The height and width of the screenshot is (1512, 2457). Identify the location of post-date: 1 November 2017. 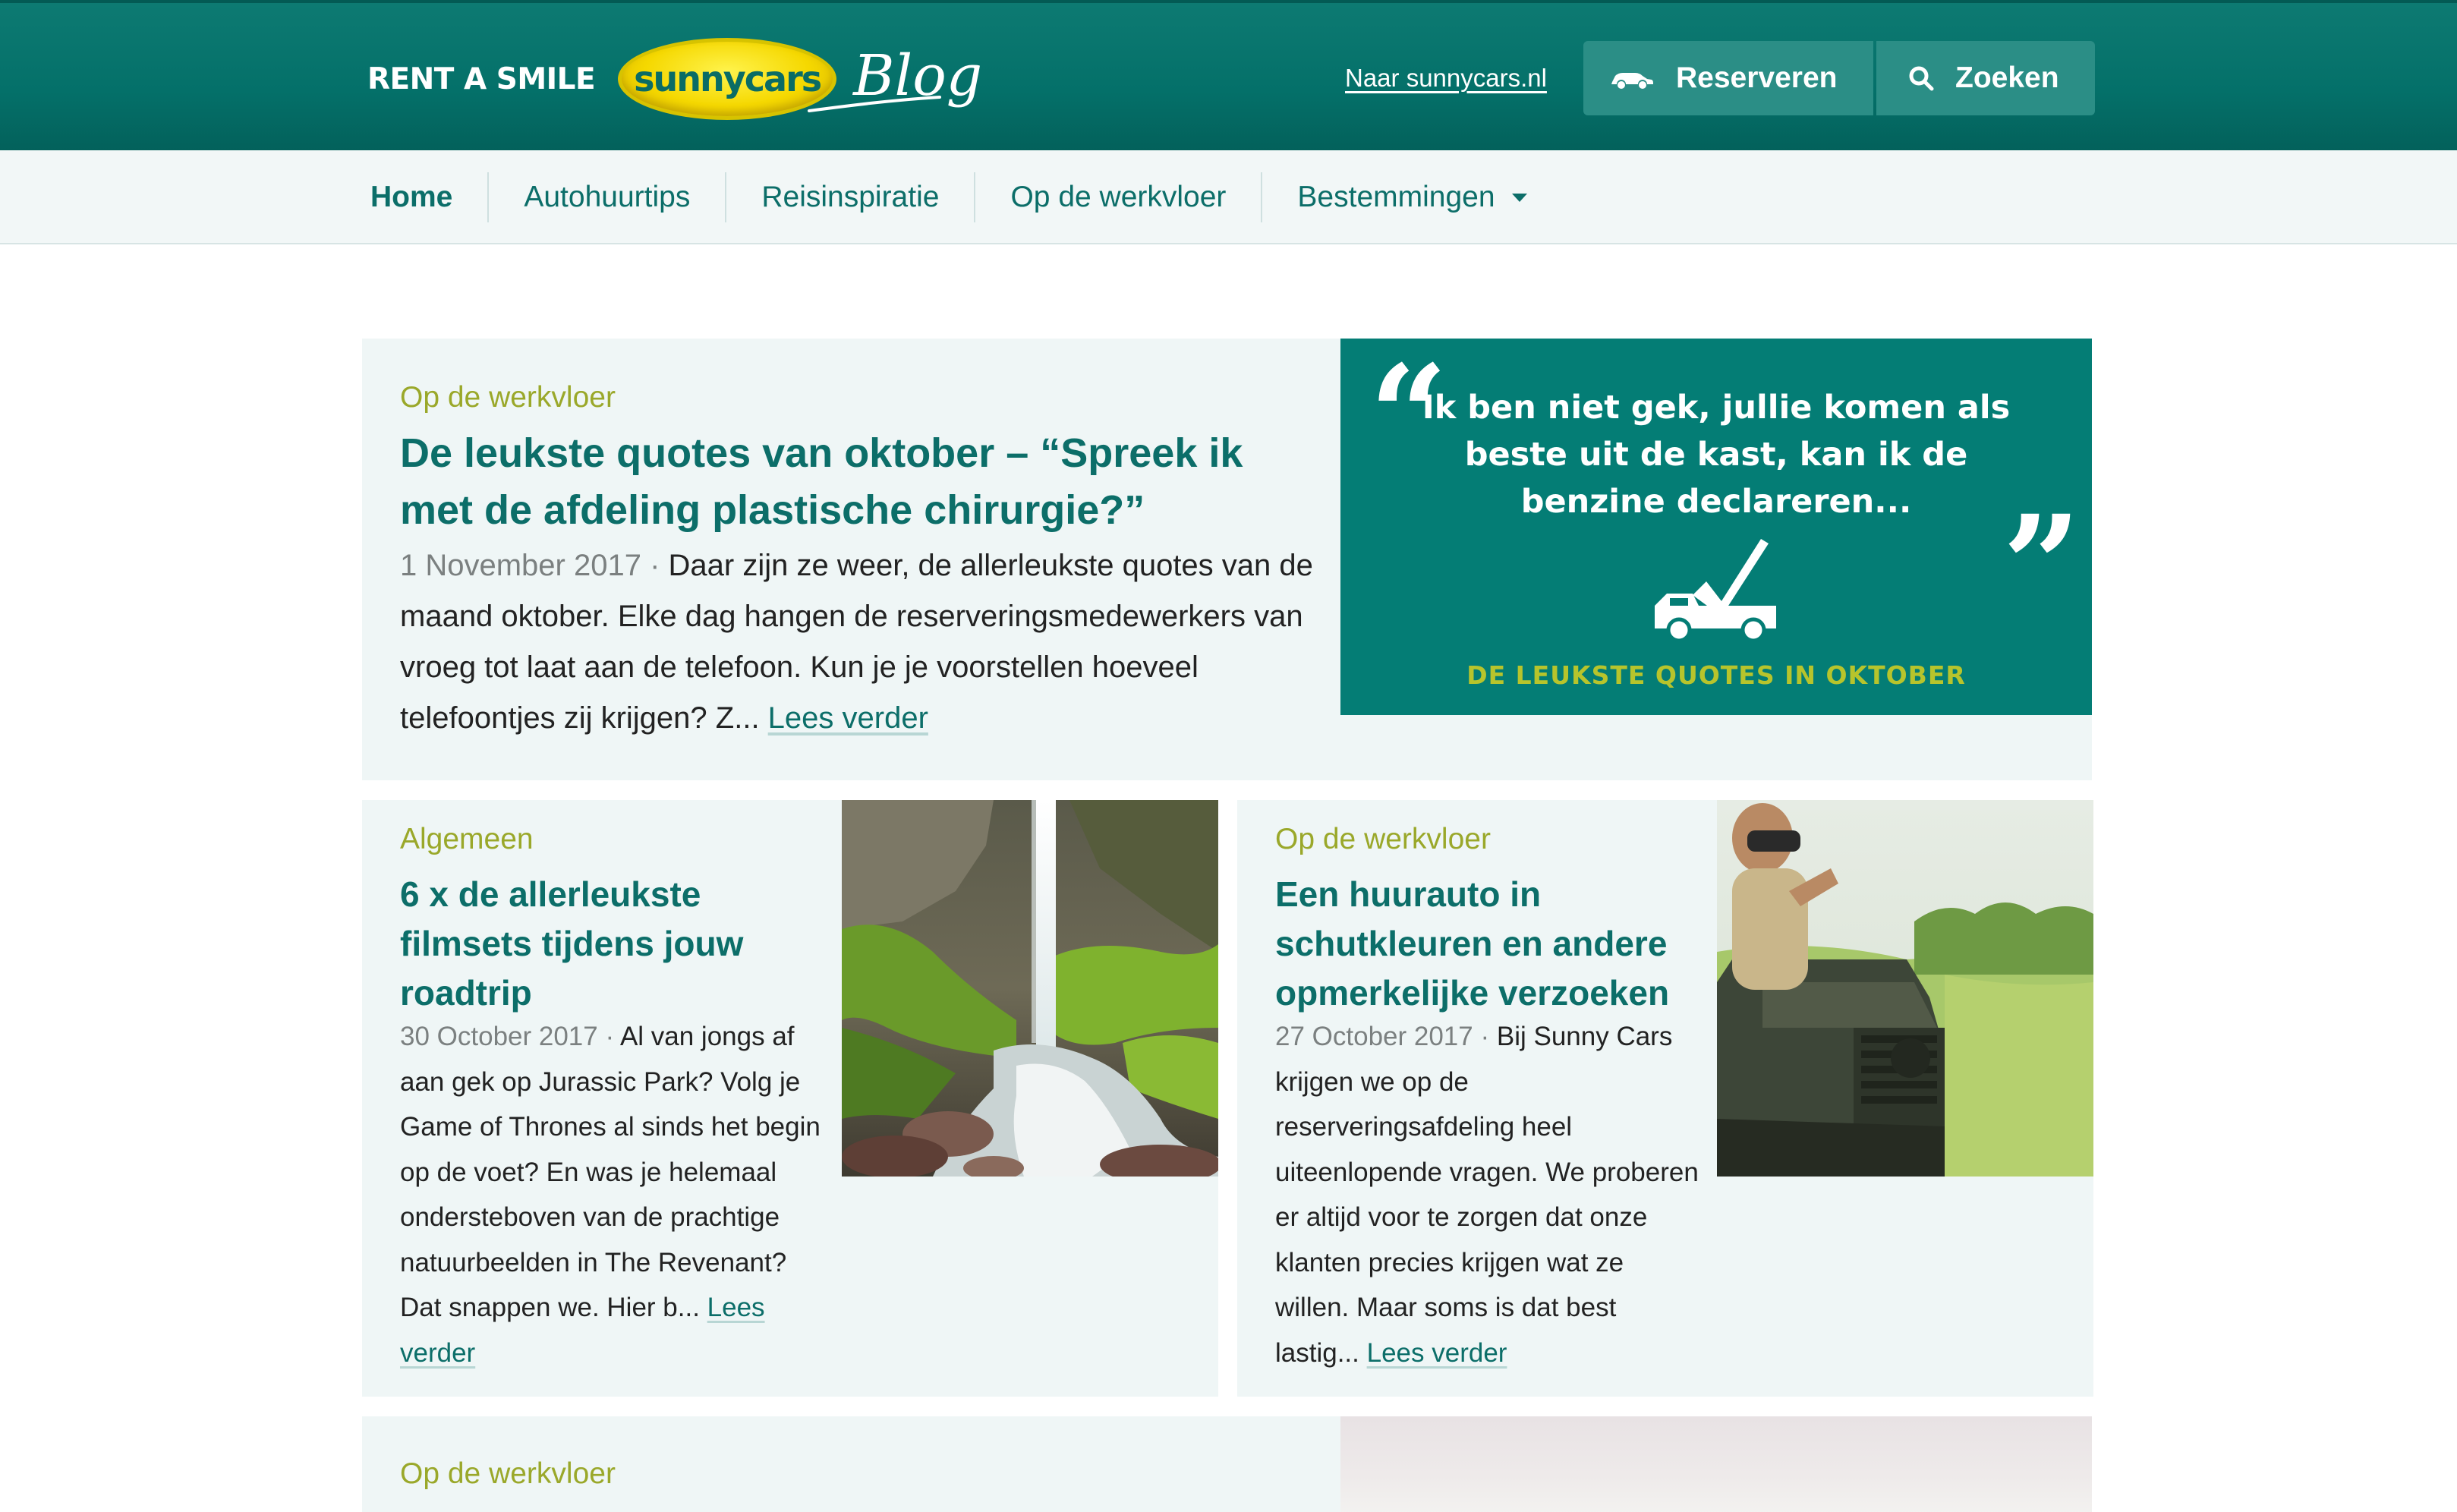
(520, 565).